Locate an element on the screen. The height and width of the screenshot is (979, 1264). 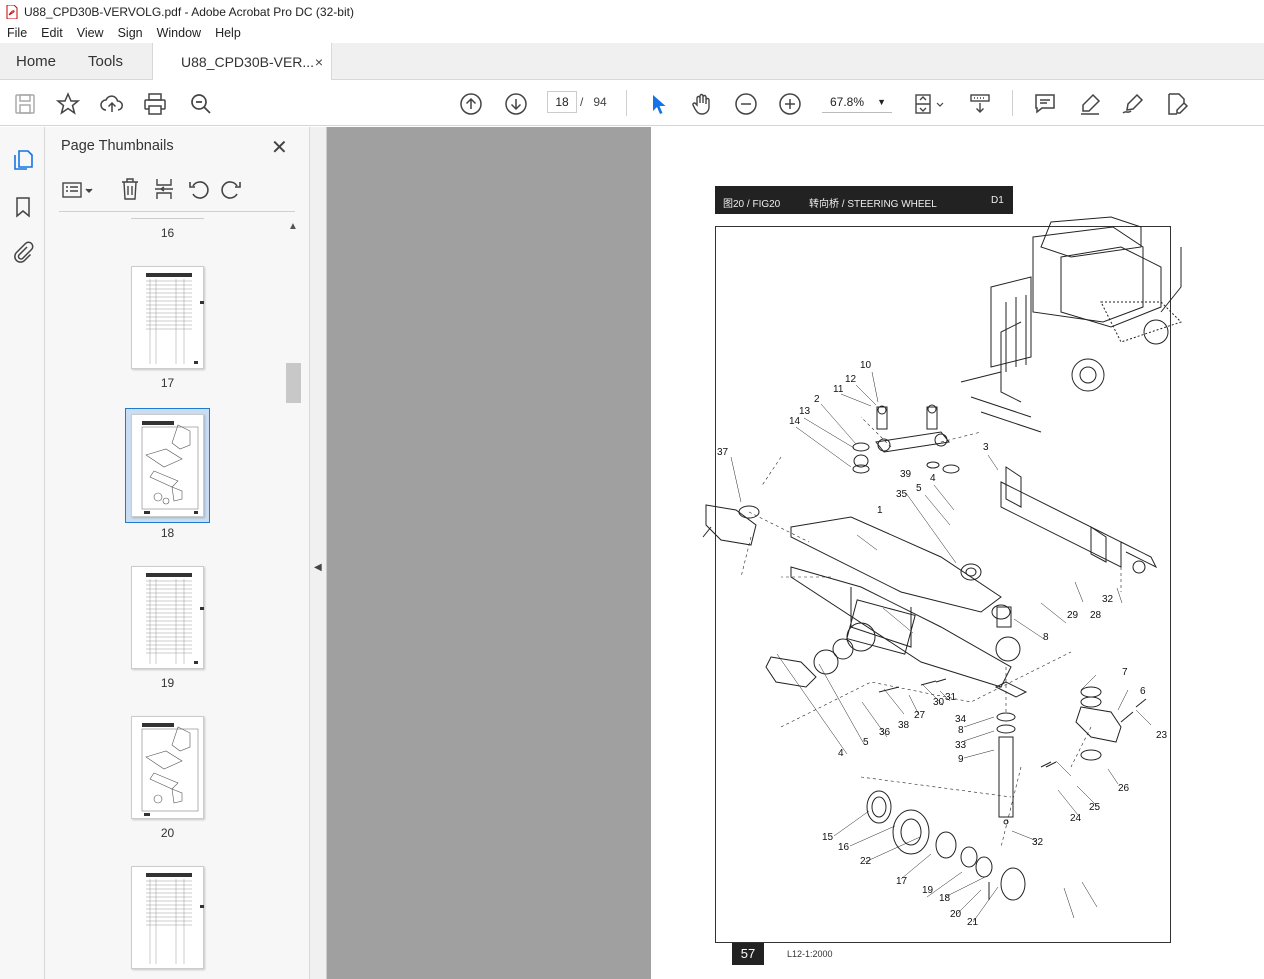
page-number-badge: 57 is located at coordinates (748, 954).